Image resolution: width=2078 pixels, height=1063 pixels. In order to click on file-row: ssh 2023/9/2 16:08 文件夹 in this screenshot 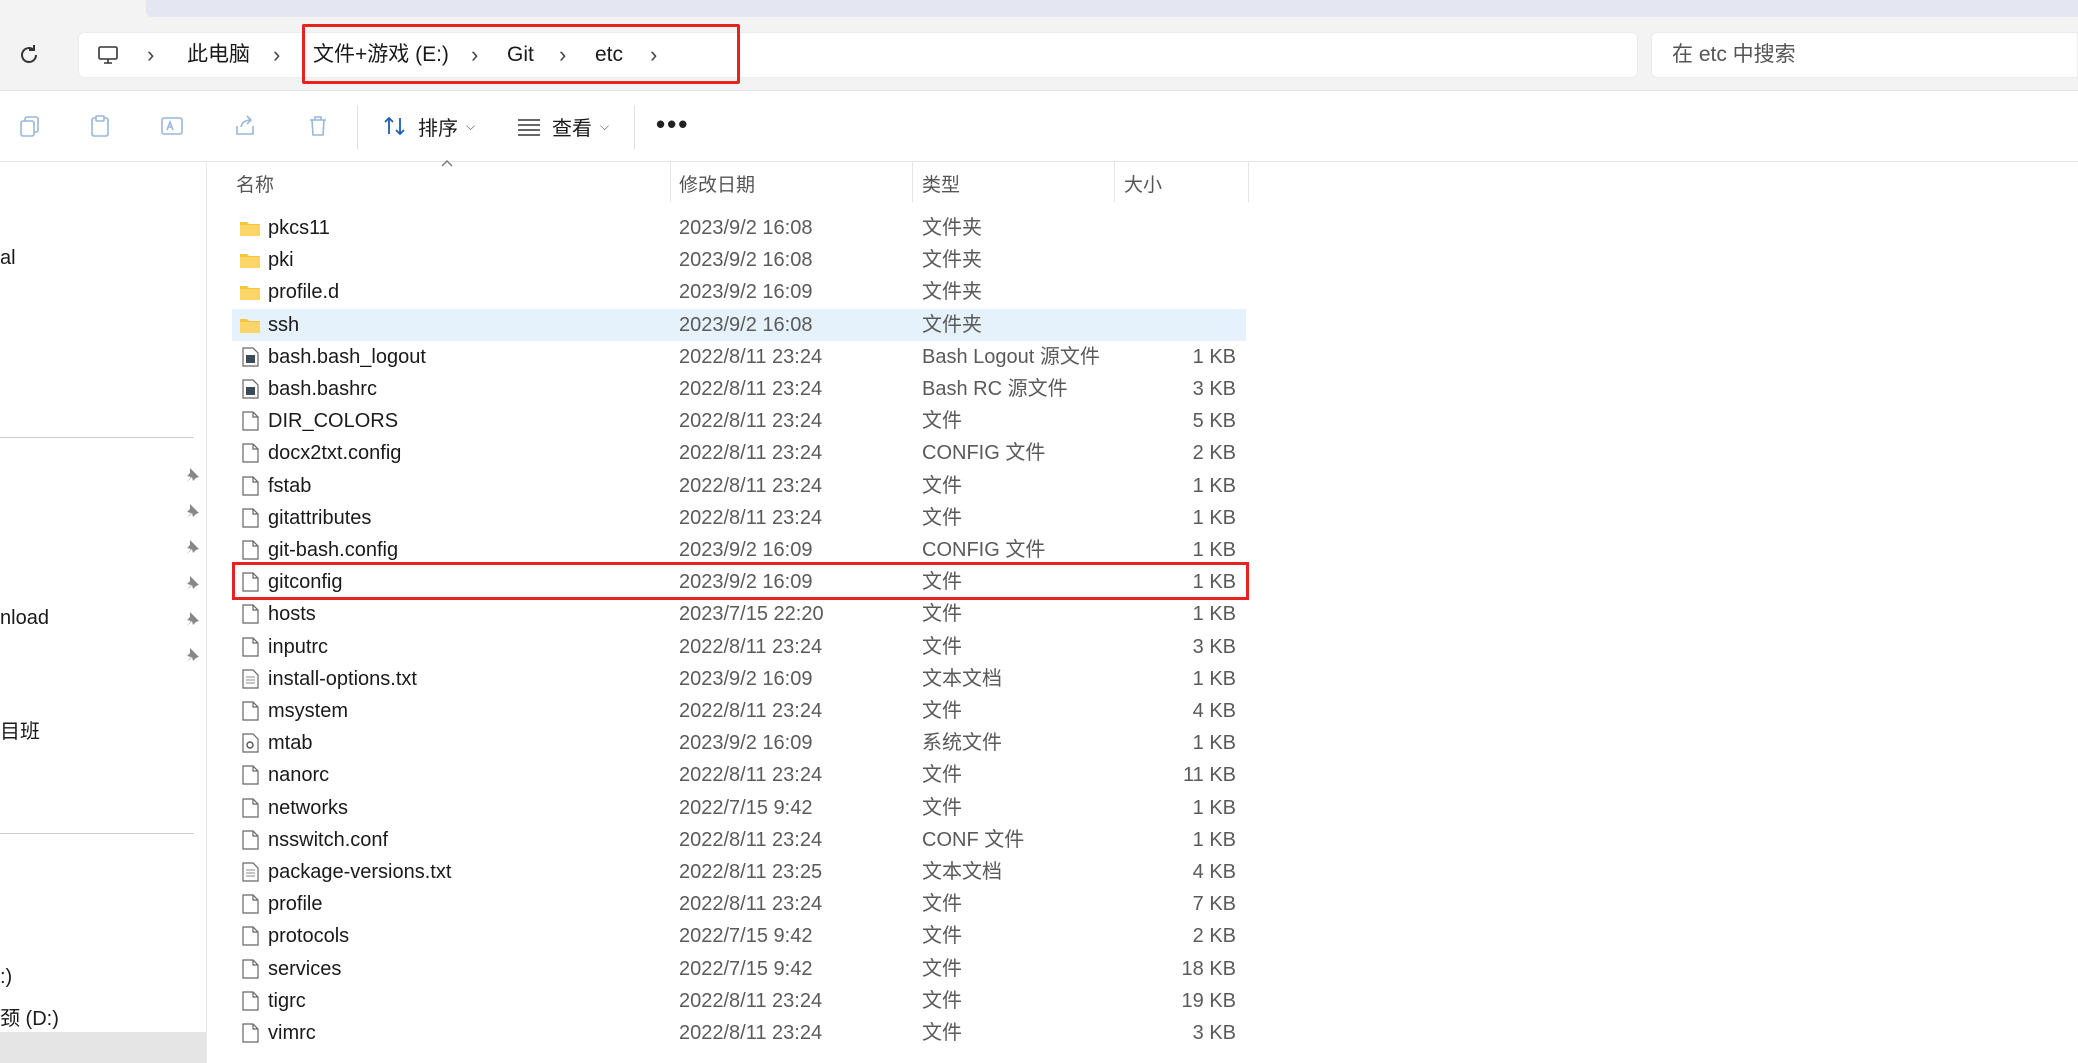, I will do `click(739, 324)`.